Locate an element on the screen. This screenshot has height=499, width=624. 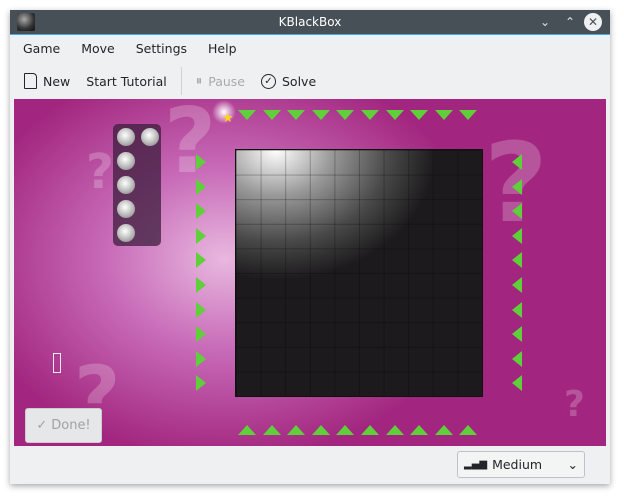
toolbar: New Start Tutorial ⏸ Pause ✓ Solve is located at coordinates (310, 81).